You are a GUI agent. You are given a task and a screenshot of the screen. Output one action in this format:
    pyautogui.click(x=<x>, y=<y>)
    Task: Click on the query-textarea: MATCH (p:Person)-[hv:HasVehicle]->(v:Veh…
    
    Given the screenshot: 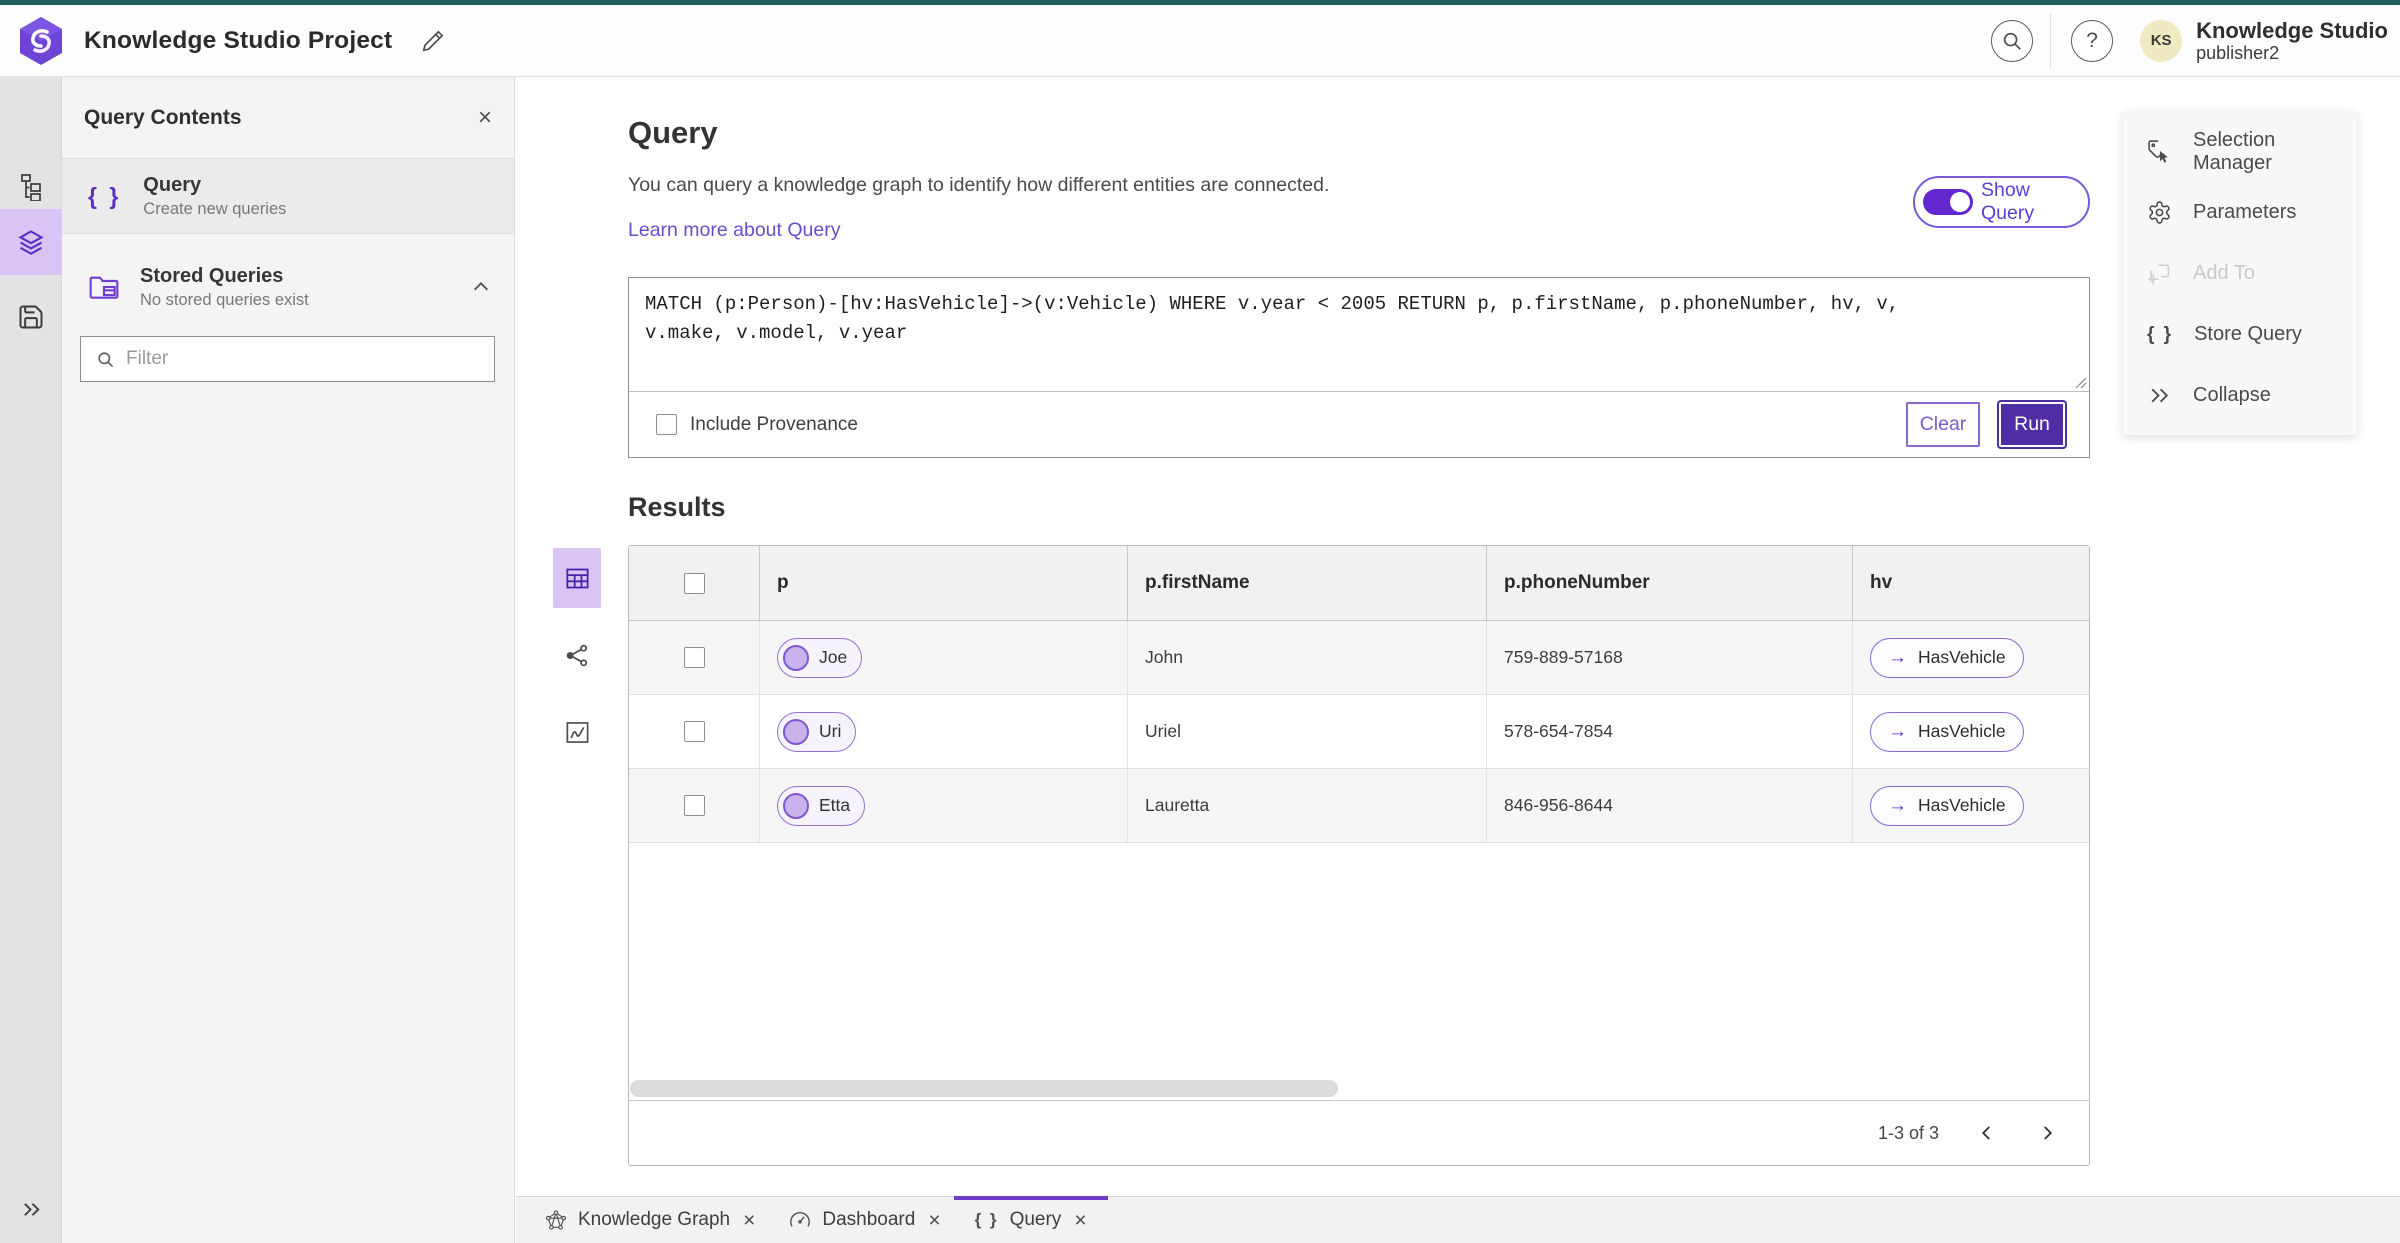 What is the action you would take?
    pyautogui.click(x=1359, y=335)
    